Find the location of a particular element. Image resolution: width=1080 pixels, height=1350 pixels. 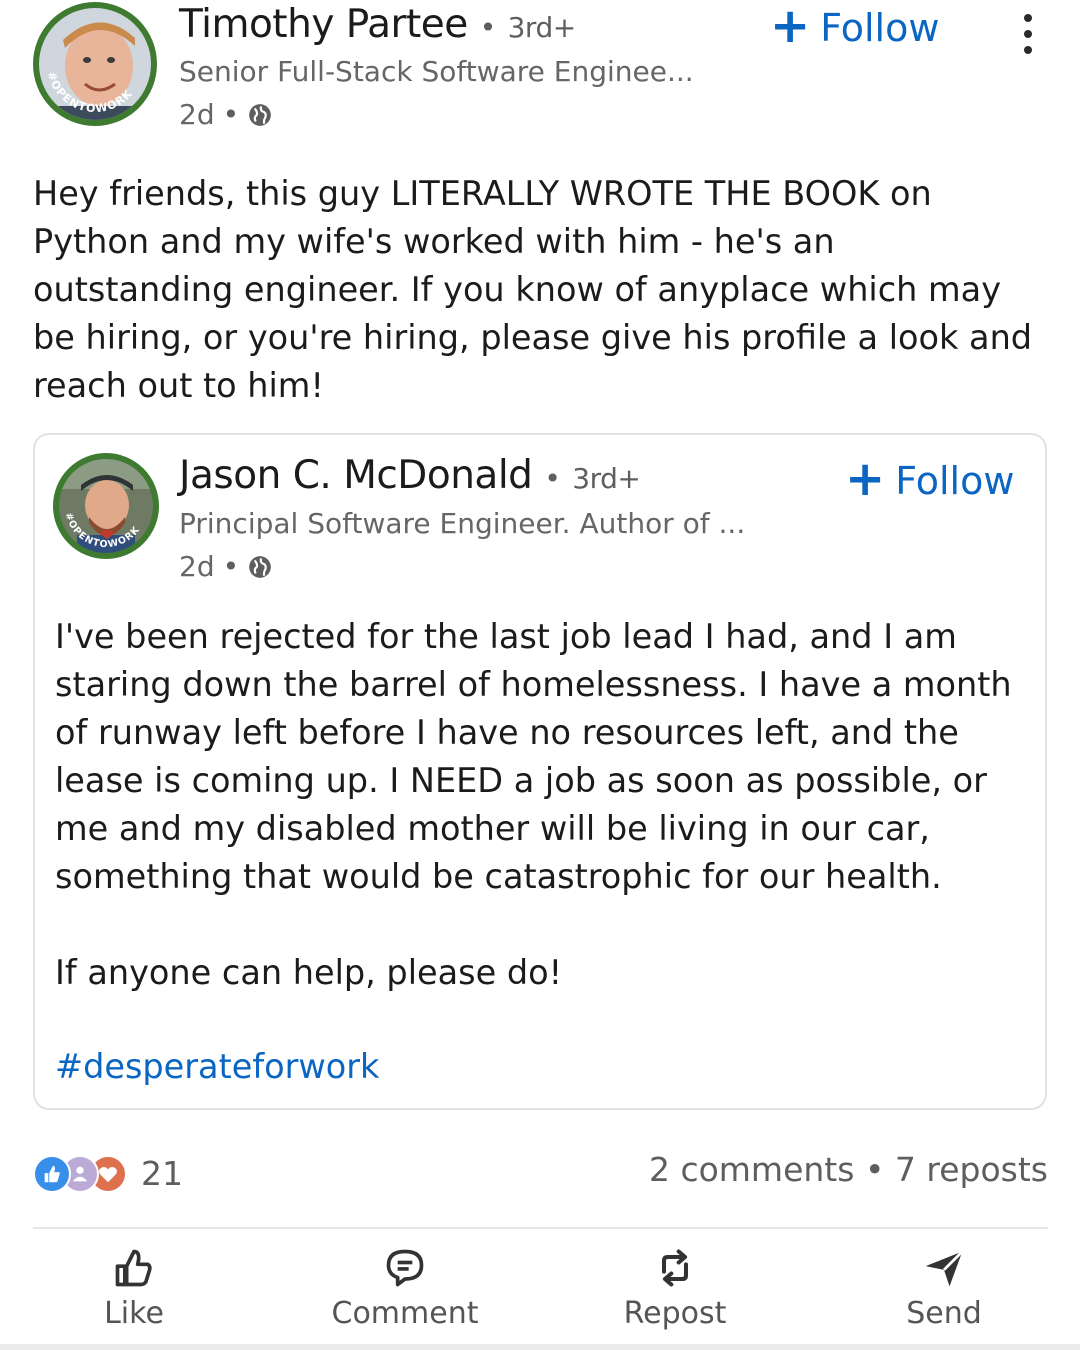

social-counts-bar: 21 2 comments • 7 reposts is located at coordinates (540, 1173).